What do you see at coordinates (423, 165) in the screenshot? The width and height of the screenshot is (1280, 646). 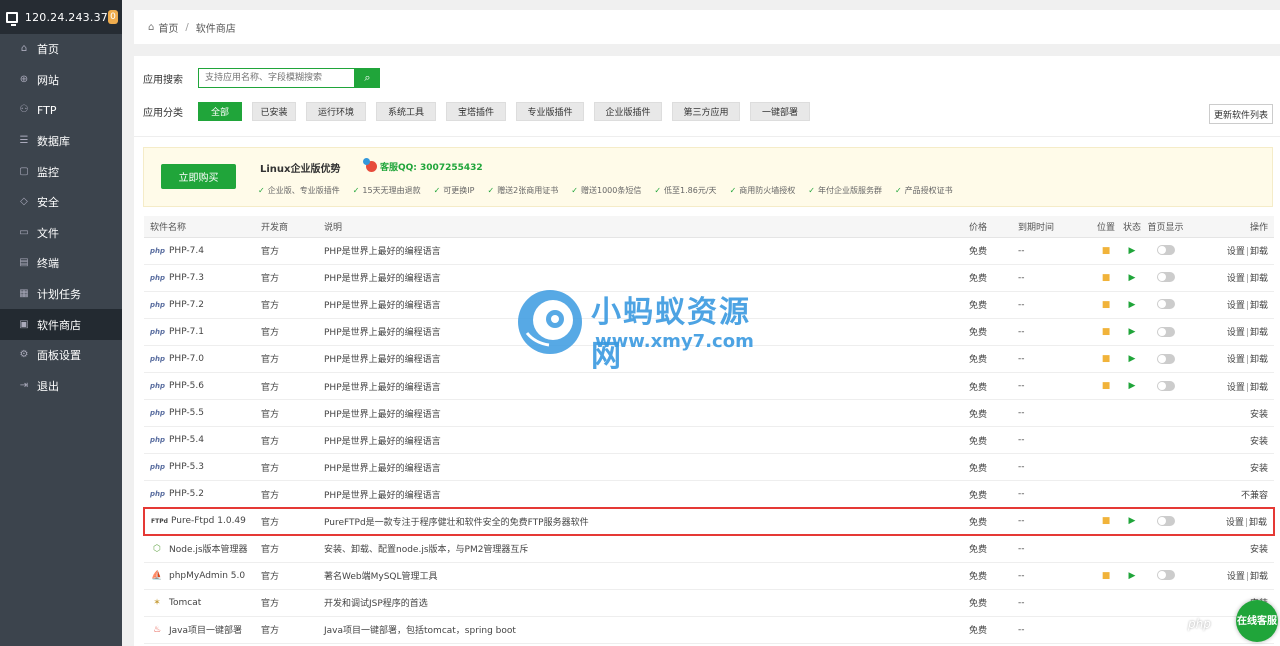 I see `promo-qq: 客服QQ: 3007255432` at bounding box center [423, 165].